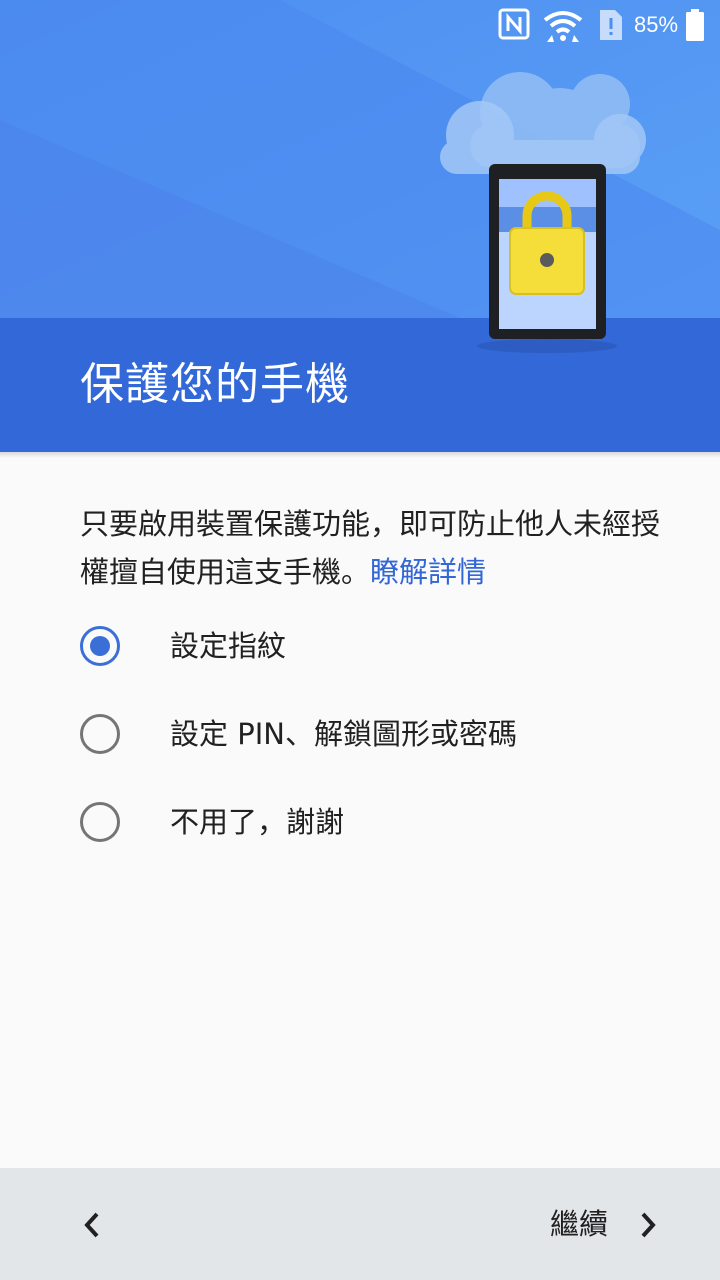 This screenshot has height=1280, width=720. What do you see at coordinates (370, 548) in the screenshot?
I see `description: 只要啟用裝置保護功能，即可防止他人未經授權擅自使用這支手機。瞭解詳情` at bounding box center [370, 548].